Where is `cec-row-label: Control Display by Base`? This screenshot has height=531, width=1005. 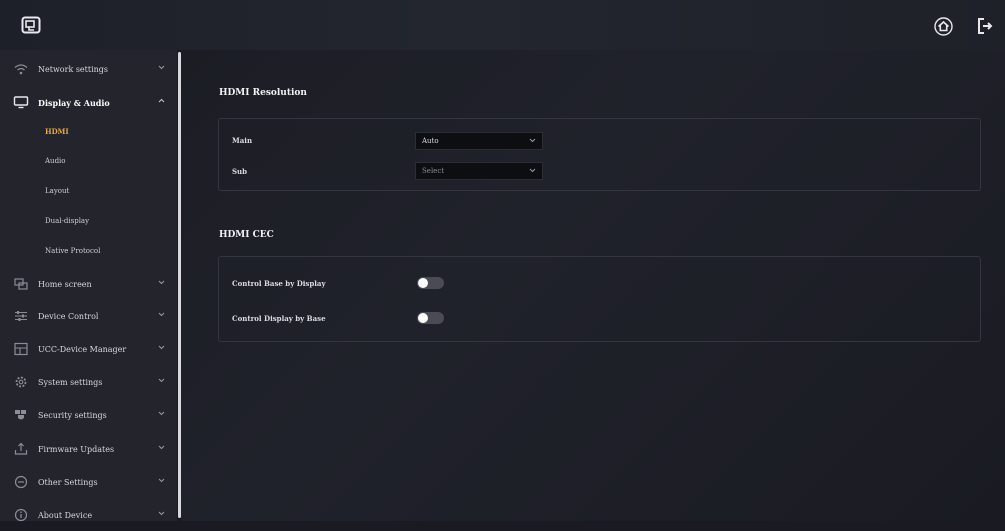 cec-row-label: Control Display by Base is located at coordinates (279, 318).